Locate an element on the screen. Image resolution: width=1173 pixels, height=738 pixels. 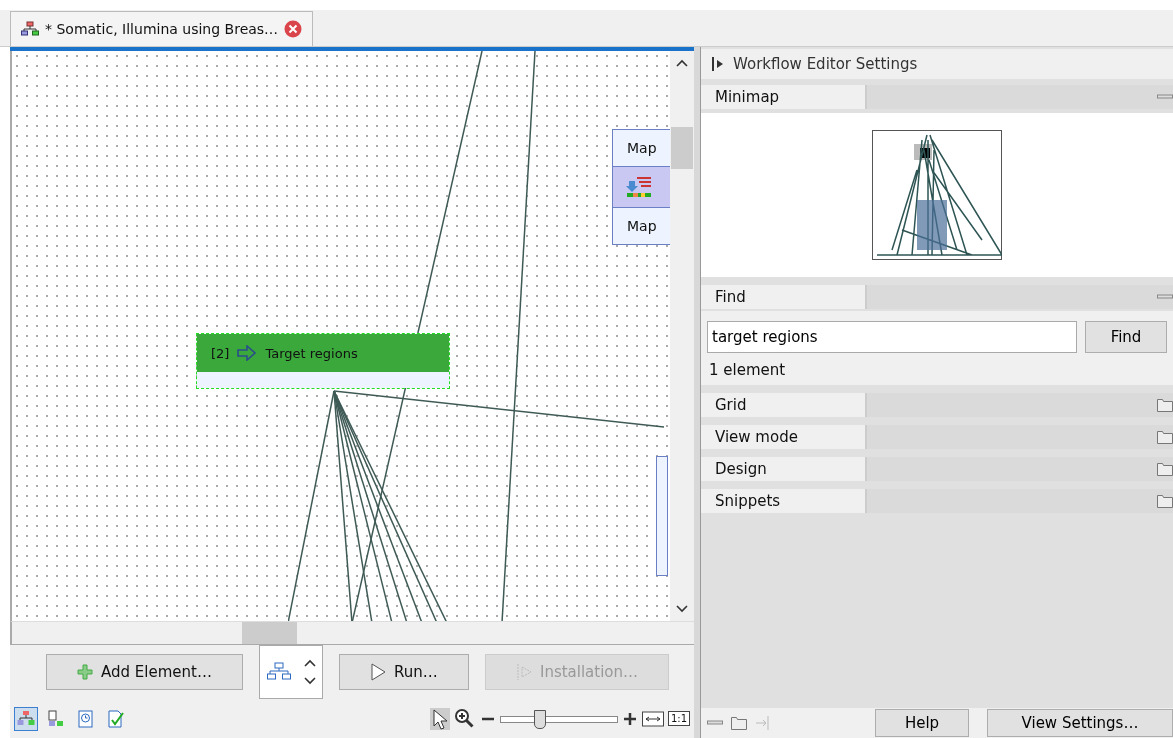
spin-up-icon is located at coordinates (309, 663).